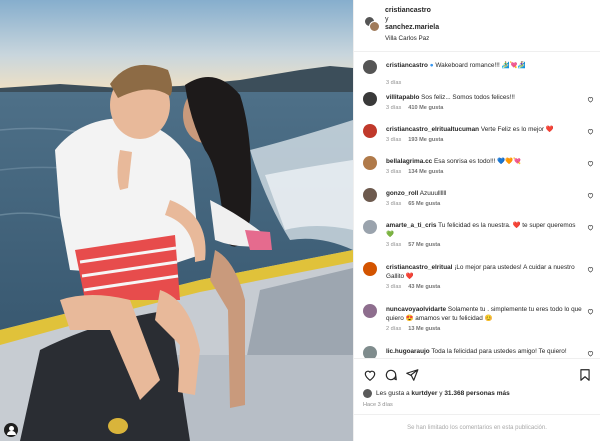 This screenshot has height=441, width=600. I want to click on comment-username: cristiancastro_elritualtucuman, so click(432, 129).